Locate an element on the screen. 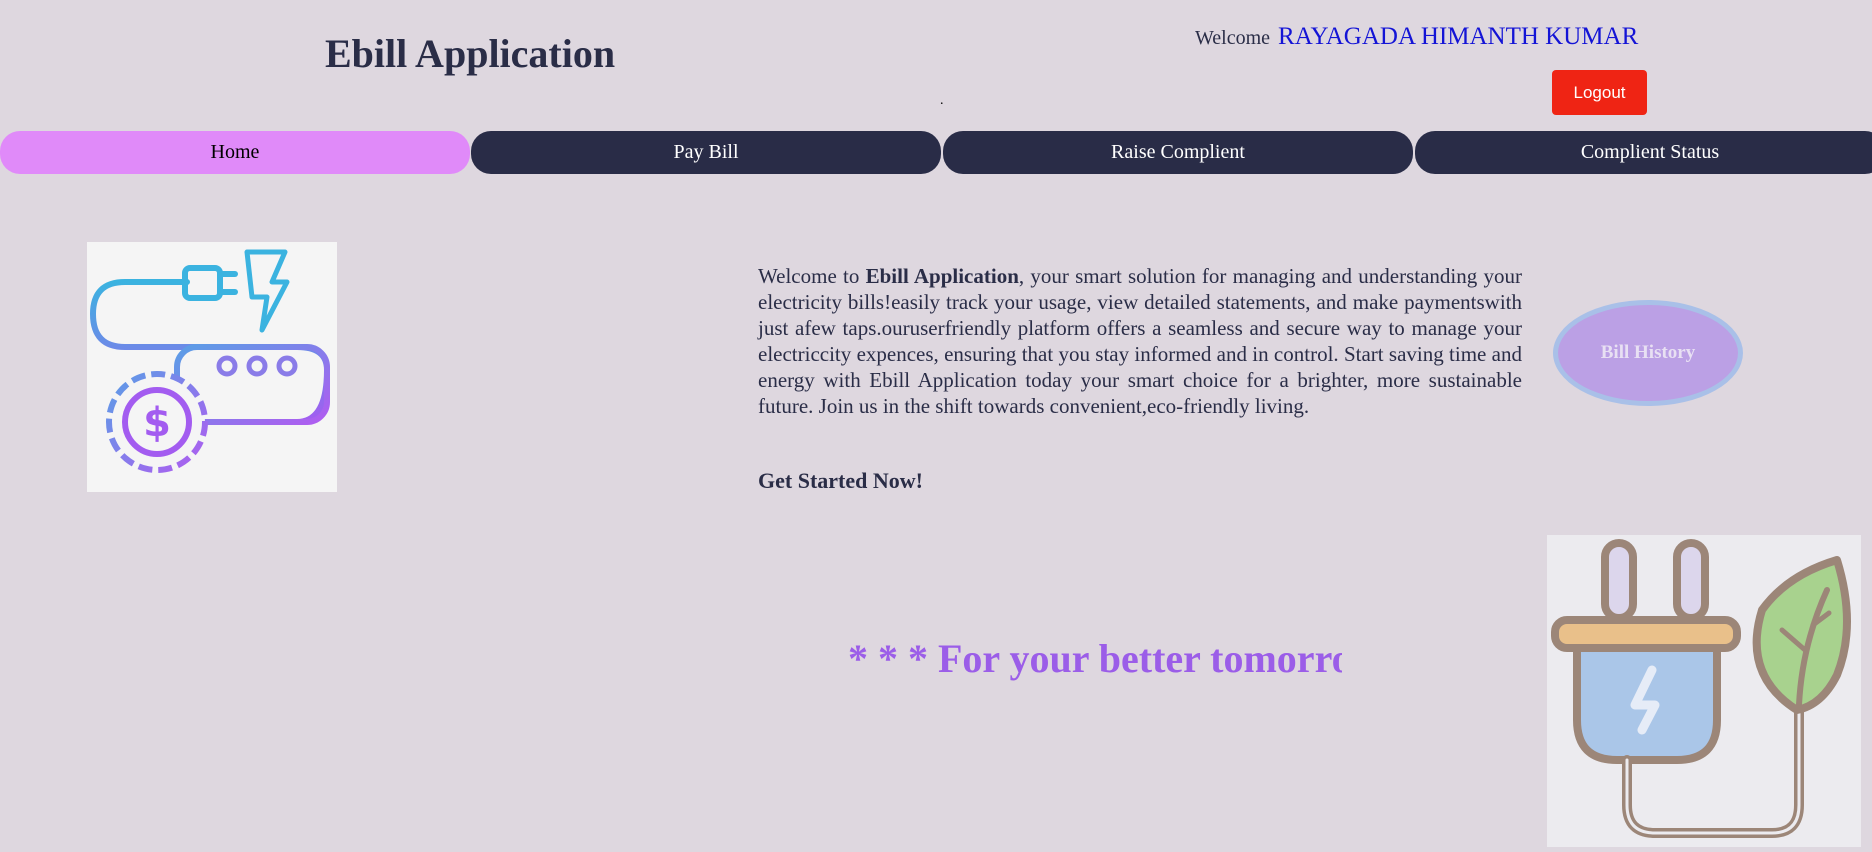  tagline-marquee: * * * For your better tomorro is located at coordinates (1095, 659).